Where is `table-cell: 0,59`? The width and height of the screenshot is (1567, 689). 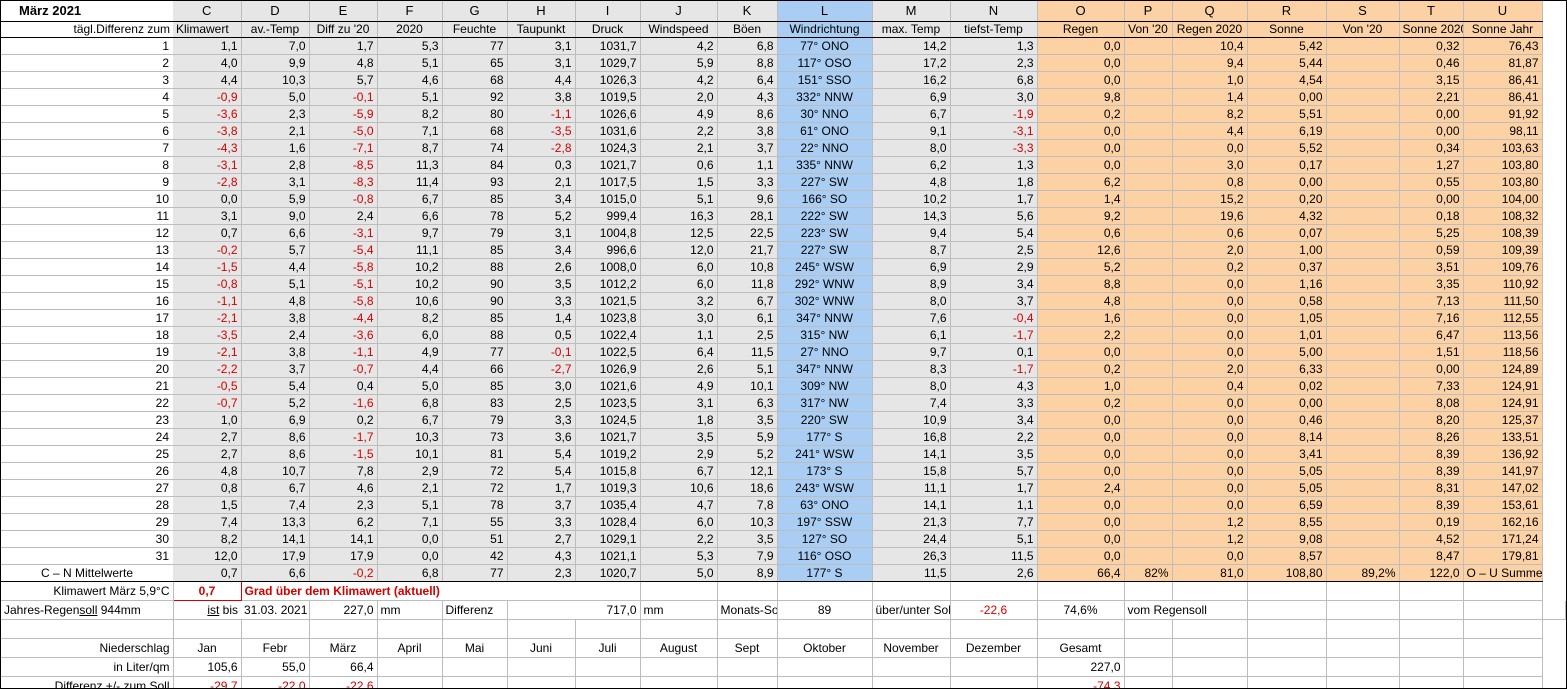 table-cell: 0,59 is located at coordinates (1431, 250).